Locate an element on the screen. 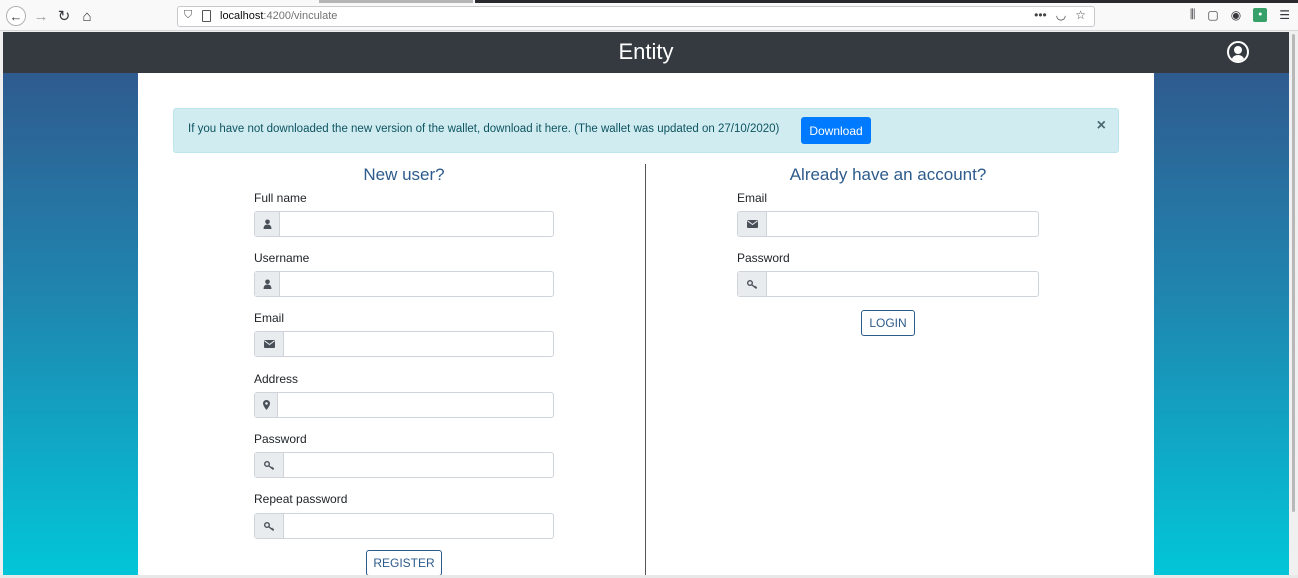 The width and height of the screenshot is (1298, 578). register-title: New user? is located at coordinates (404, 174).